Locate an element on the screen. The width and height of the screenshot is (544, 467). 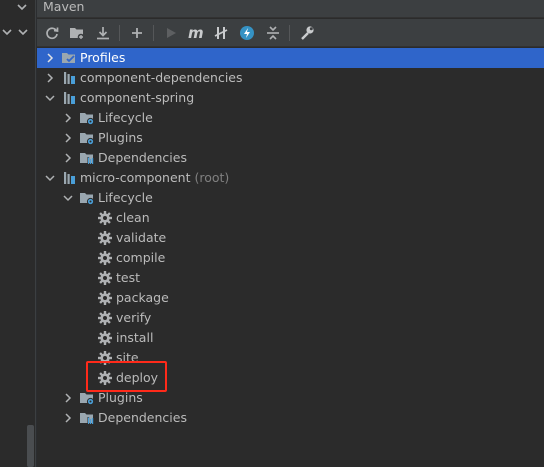
add-folder-icon is located at coordinates (77, 33).